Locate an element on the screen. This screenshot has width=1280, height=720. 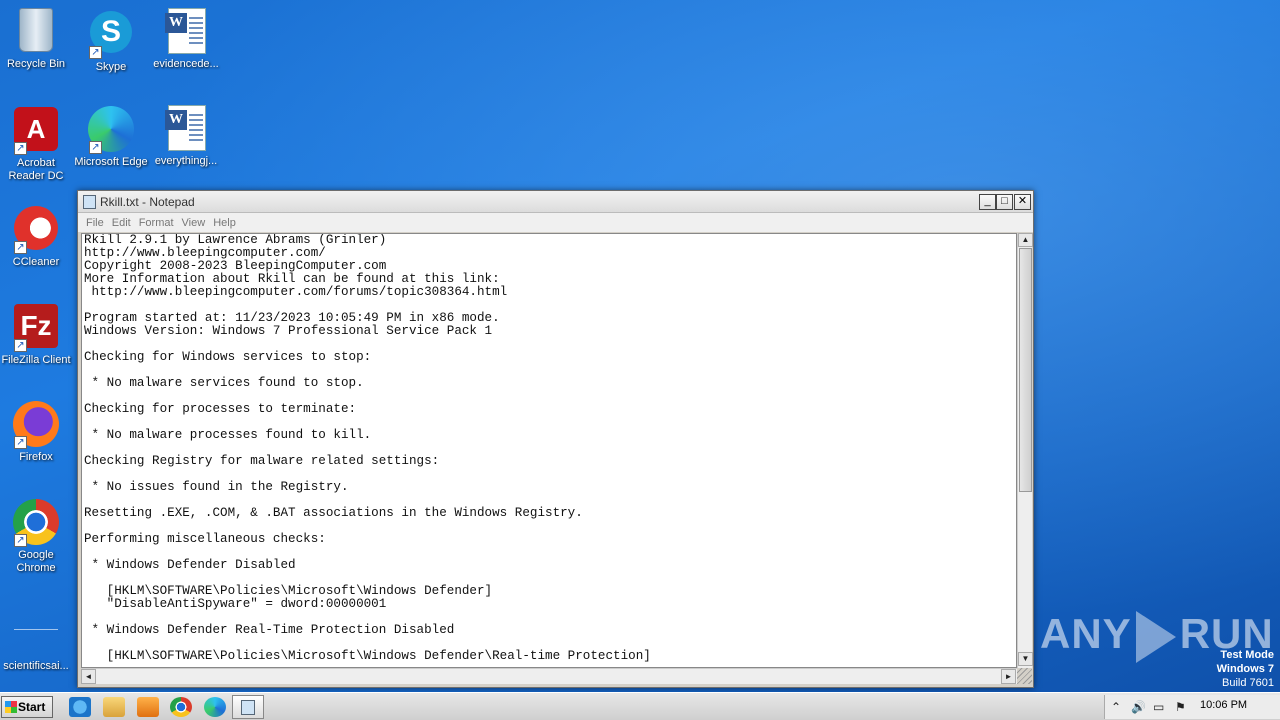
menu-edit: Edit is located at coordinates (121, 221).